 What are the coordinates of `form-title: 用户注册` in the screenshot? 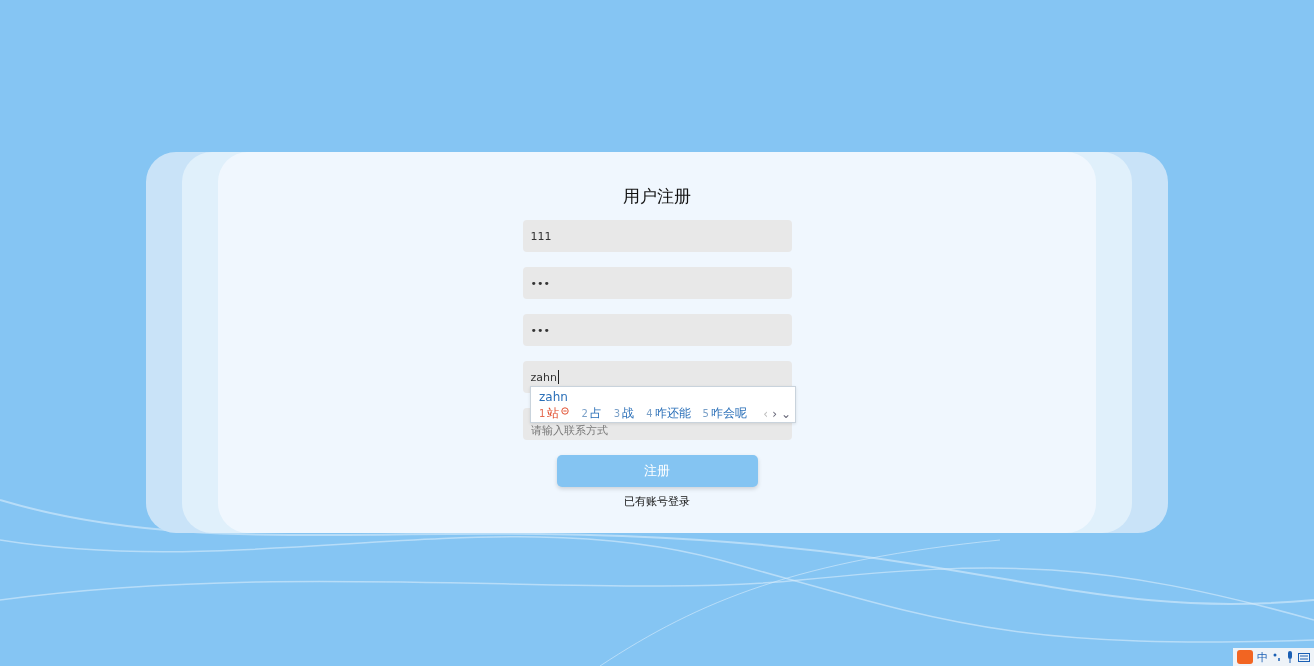 It's located at (657, 196).